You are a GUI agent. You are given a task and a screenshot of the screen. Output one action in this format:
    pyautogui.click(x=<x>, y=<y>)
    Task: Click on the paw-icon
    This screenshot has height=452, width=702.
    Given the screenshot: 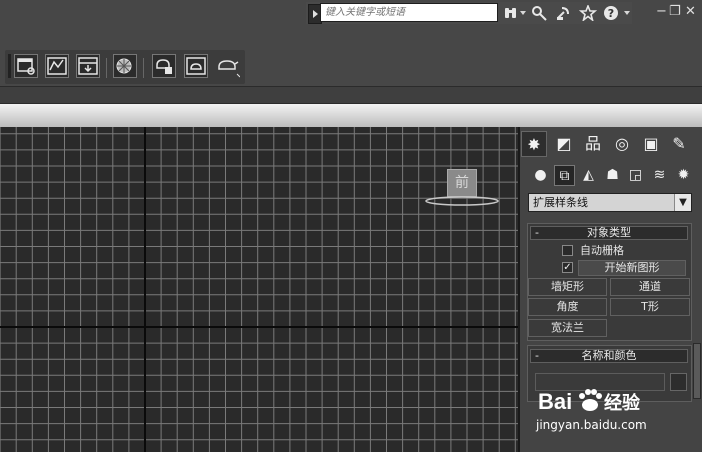 What is the action you would take?
    pyautogui.click(x=590, y=400)
    